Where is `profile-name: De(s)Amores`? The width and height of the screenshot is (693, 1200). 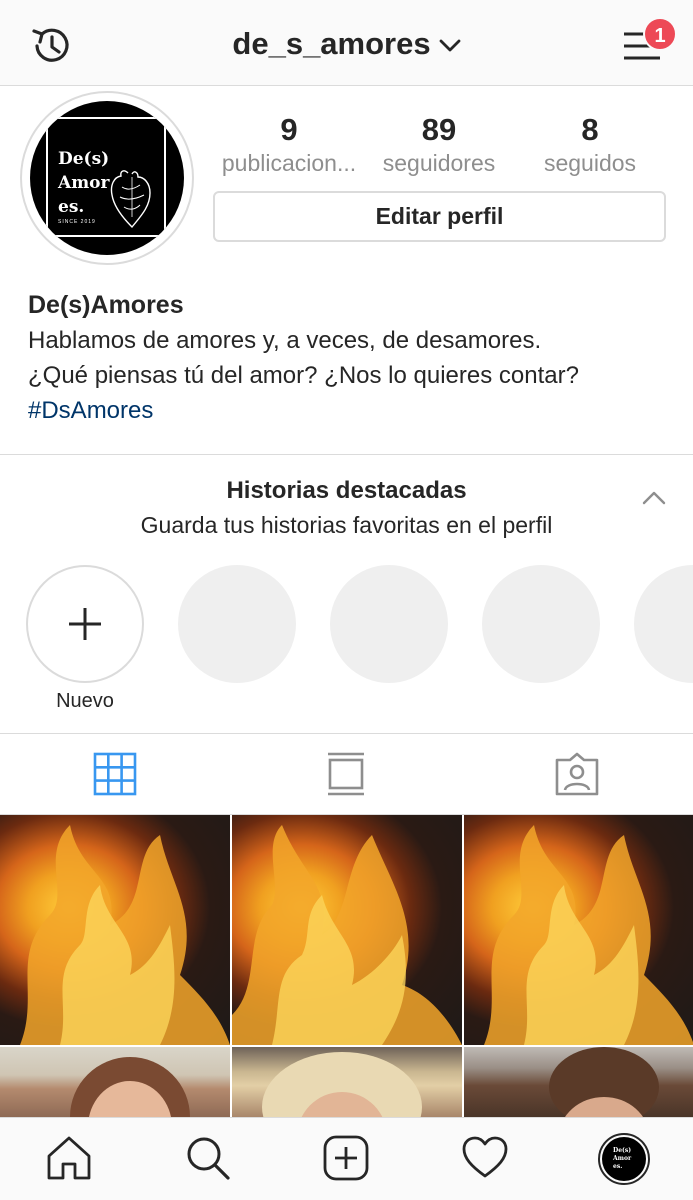 profile-name: De(s)Amores is located at coordinates (106, 305).